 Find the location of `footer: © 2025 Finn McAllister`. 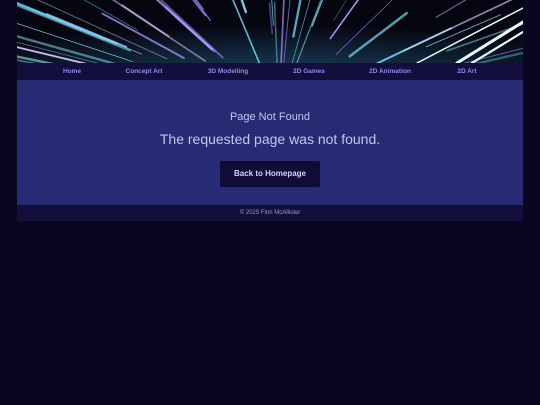

footer: © 2025 Finn McAllister is located at coordinates (270, 213).